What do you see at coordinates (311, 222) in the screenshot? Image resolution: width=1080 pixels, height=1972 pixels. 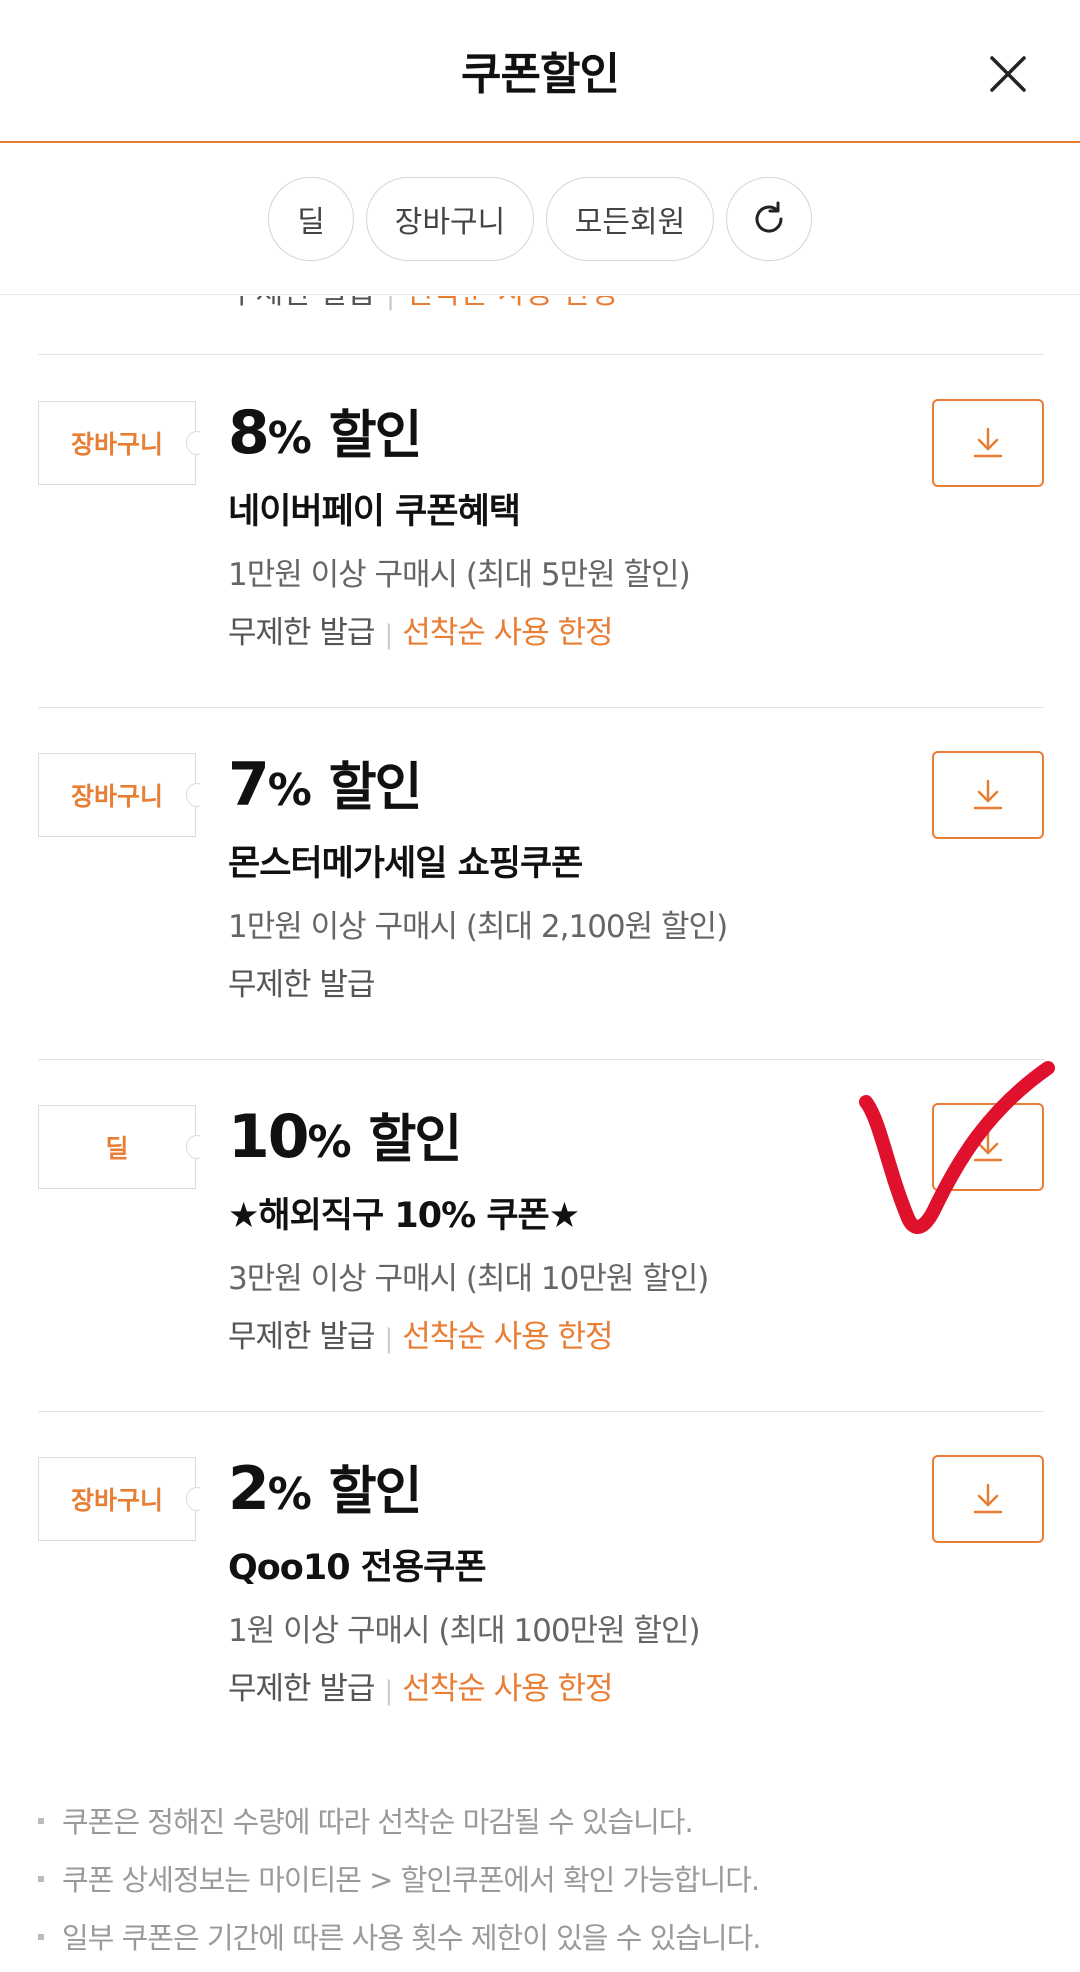 I see `filter-chip-label: 딜` at bounding box center [311, 222].